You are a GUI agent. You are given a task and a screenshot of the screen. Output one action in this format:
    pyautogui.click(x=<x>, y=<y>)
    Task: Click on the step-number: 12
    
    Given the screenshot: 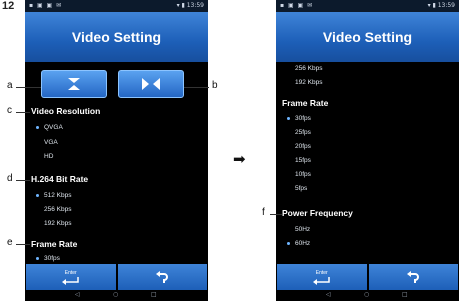 What is the action you would take?
    pyautogui.click(x=8, y=6)
    